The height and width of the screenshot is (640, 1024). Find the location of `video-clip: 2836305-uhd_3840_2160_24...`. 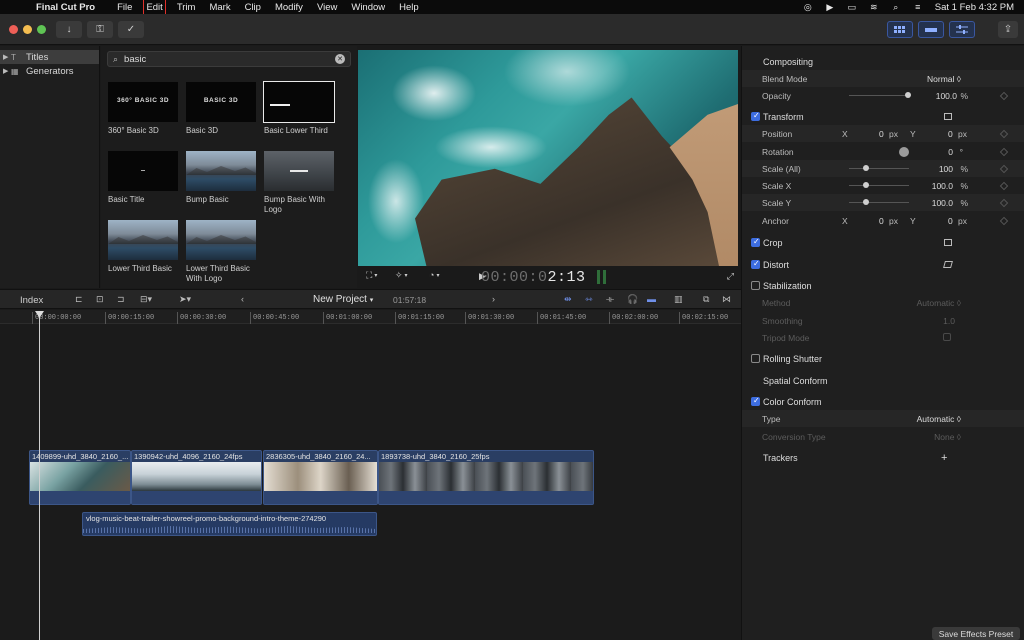

video-clip: 2836305-uhd_3840_2160_24... is located at coordinates (320, 477).